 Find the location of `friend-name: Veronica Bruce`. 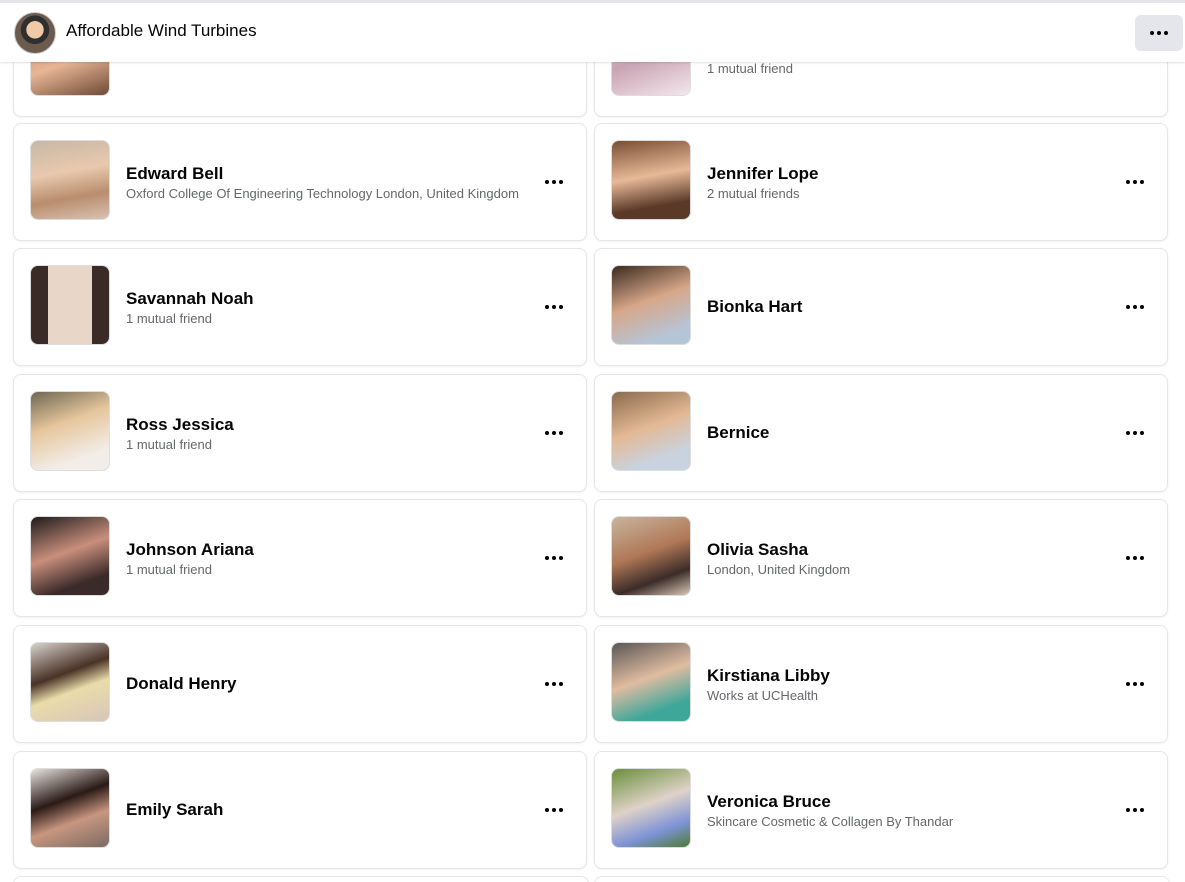

friend-name: Veronica Bruce is located at coordinates (907, 801).